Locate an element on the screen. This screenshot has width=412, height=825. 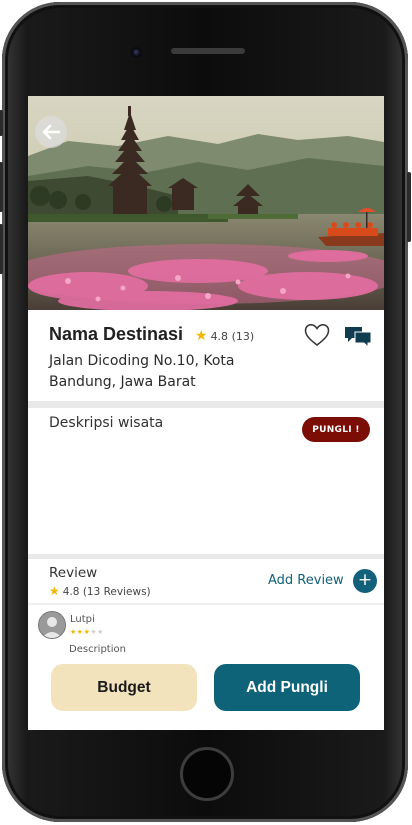
back-button is located at coordinates (51, 132).